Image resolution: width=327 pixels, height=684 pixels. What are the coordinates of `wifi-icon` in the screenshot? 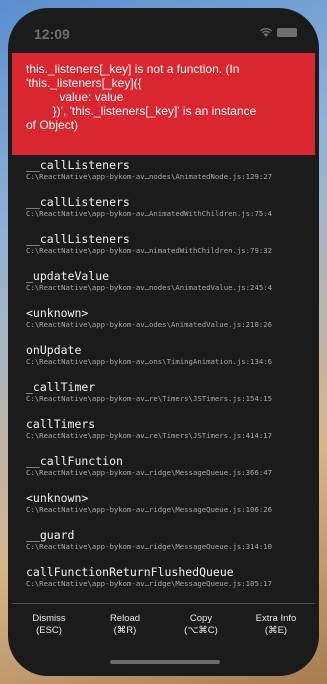 It's located at (266, 32).